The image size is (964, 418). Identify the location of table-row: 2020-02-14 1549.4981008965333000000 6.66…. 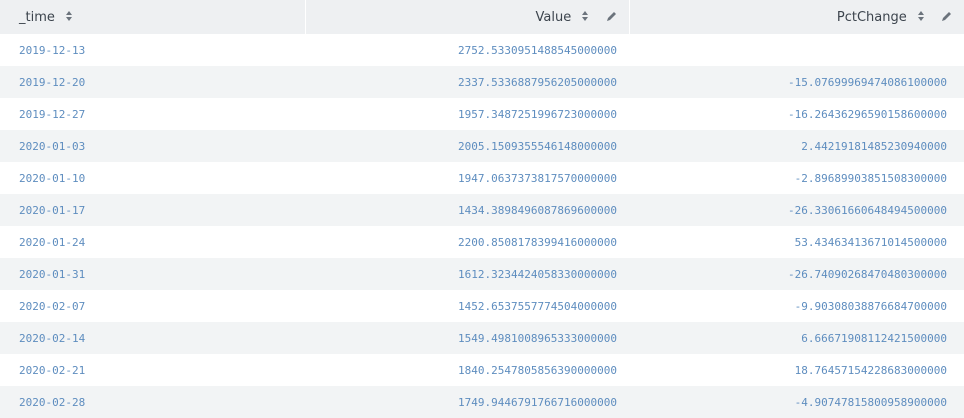
(482, 338).